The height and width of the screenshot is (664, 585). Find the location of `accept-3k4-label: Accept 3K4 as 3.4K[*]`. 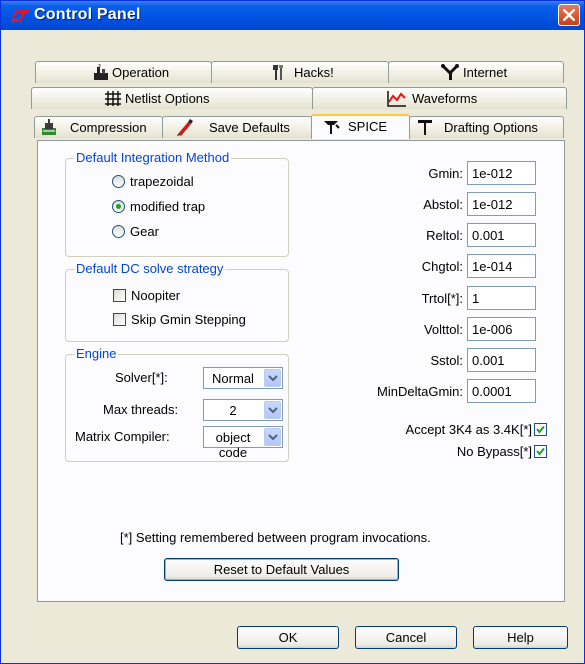

accept-3k4-label: Accept 3K4 as 3.4K[*] is located at coordinates (468, 429).